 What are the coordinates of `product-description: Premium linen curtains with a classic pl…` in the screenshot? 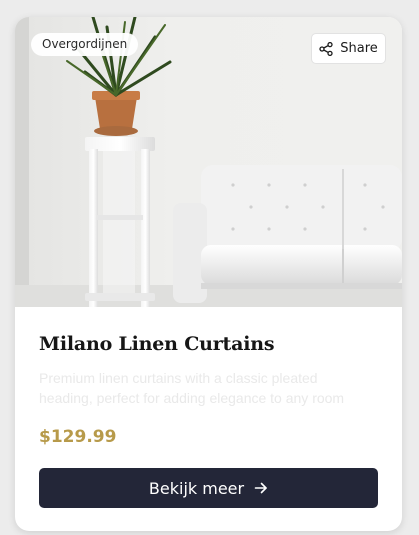 It's located at (192, 388).